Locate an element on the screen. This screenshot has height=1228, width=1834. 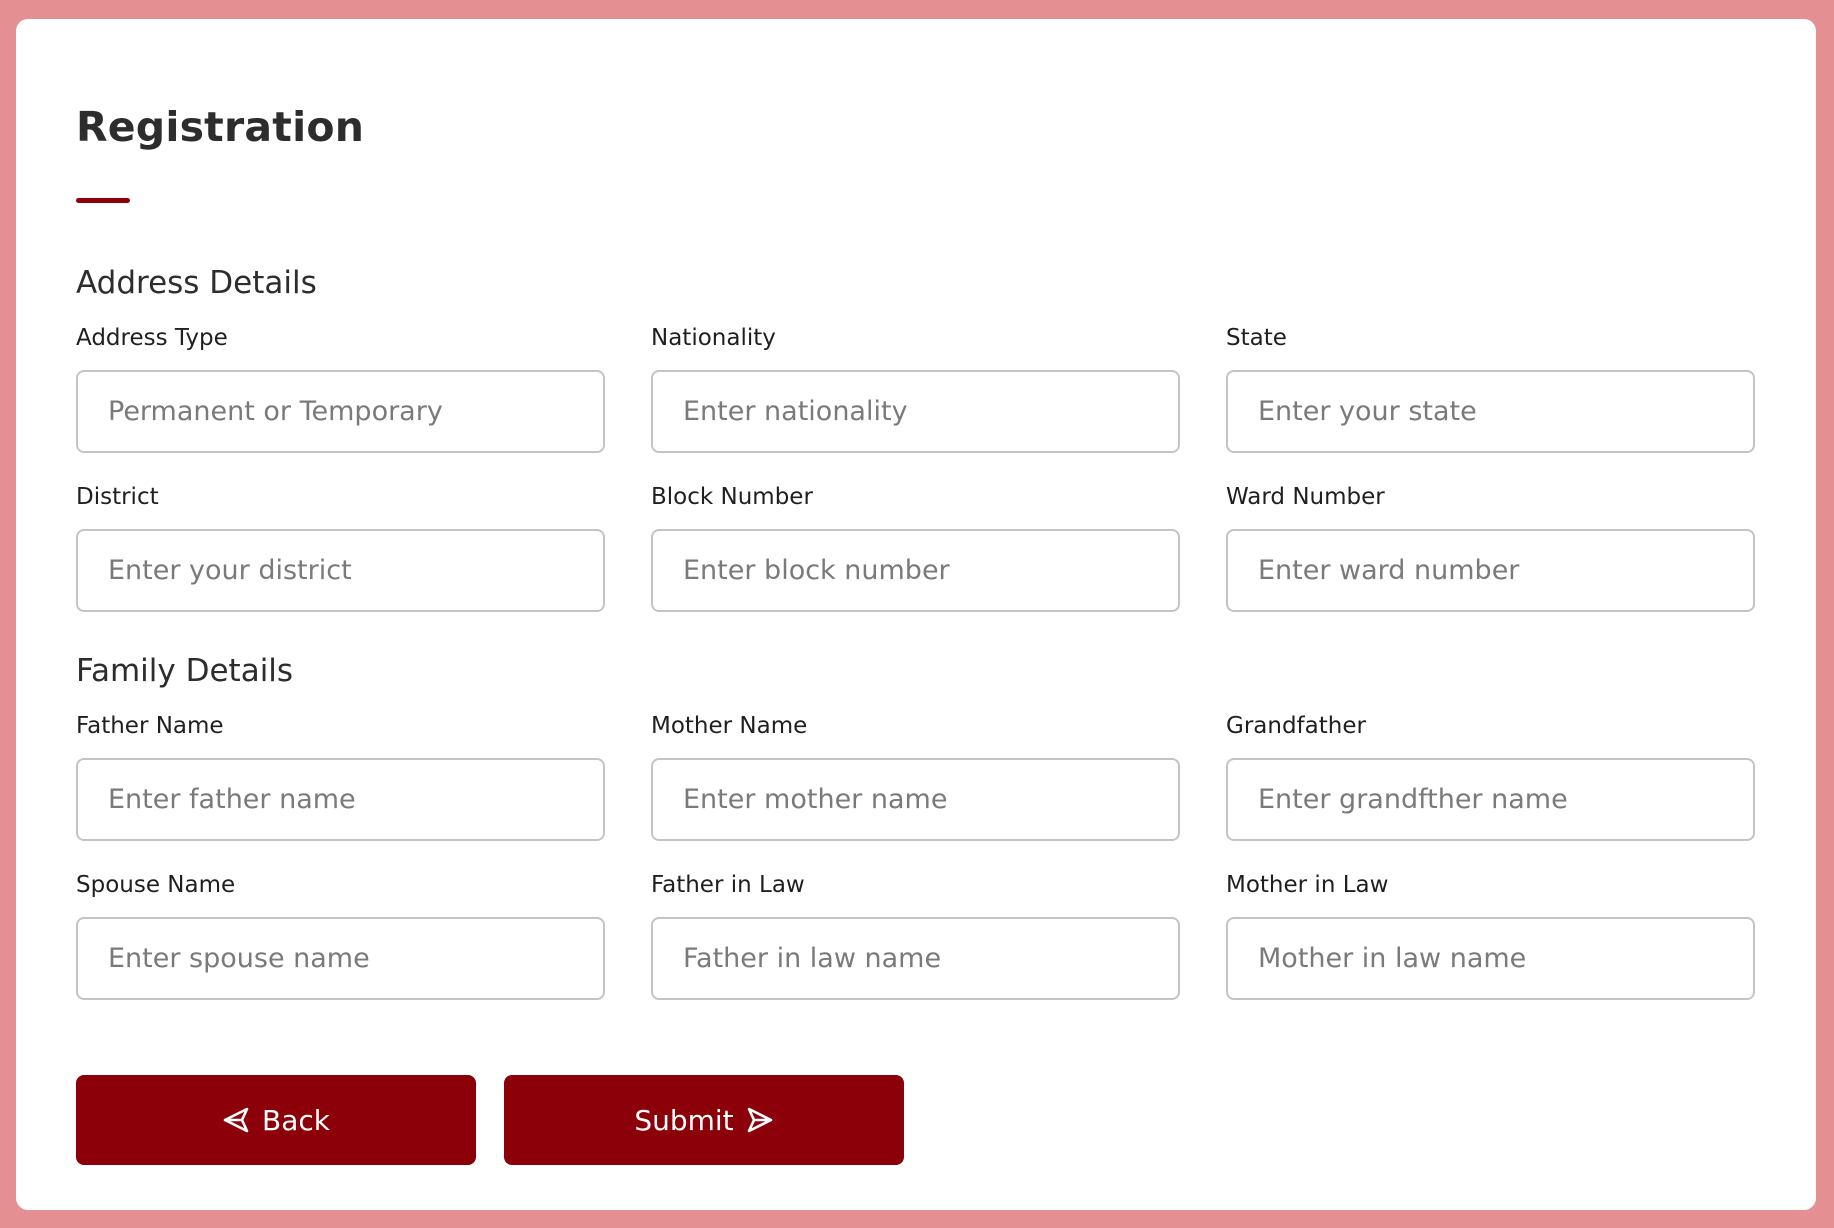
address-type-input is located at coordinates (340, 411).